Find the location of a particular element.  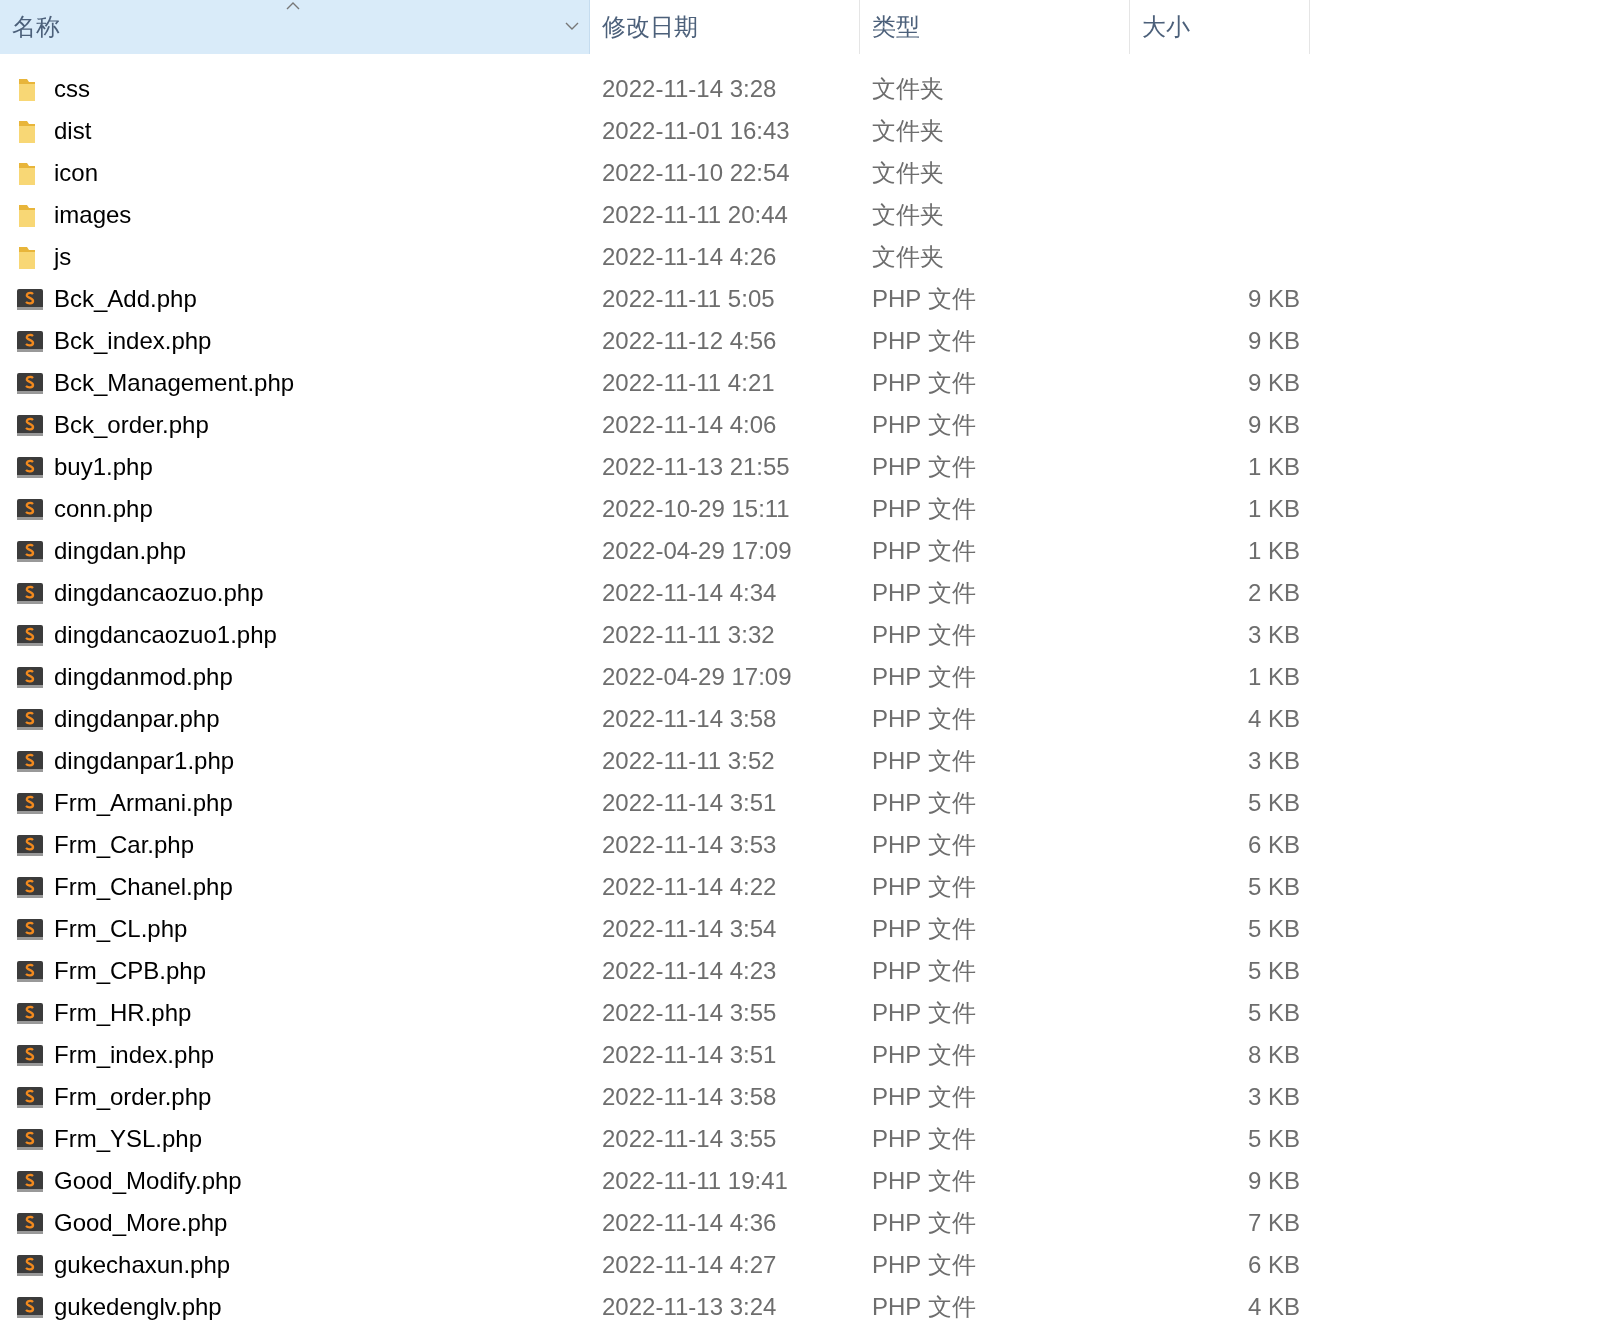

modified-date: 2022-04-29 17:09 is located at coordinates (697, 676).